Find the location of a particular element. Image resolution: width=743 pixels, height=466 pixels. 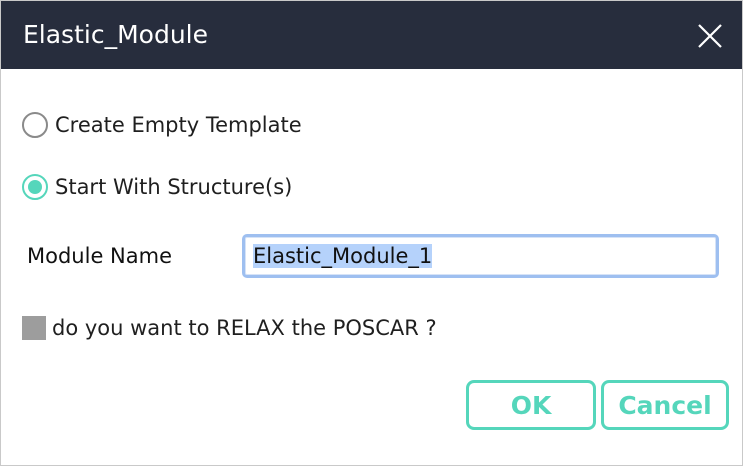

dialog-title: Elastic_Module is located at coordinates (115, 34).